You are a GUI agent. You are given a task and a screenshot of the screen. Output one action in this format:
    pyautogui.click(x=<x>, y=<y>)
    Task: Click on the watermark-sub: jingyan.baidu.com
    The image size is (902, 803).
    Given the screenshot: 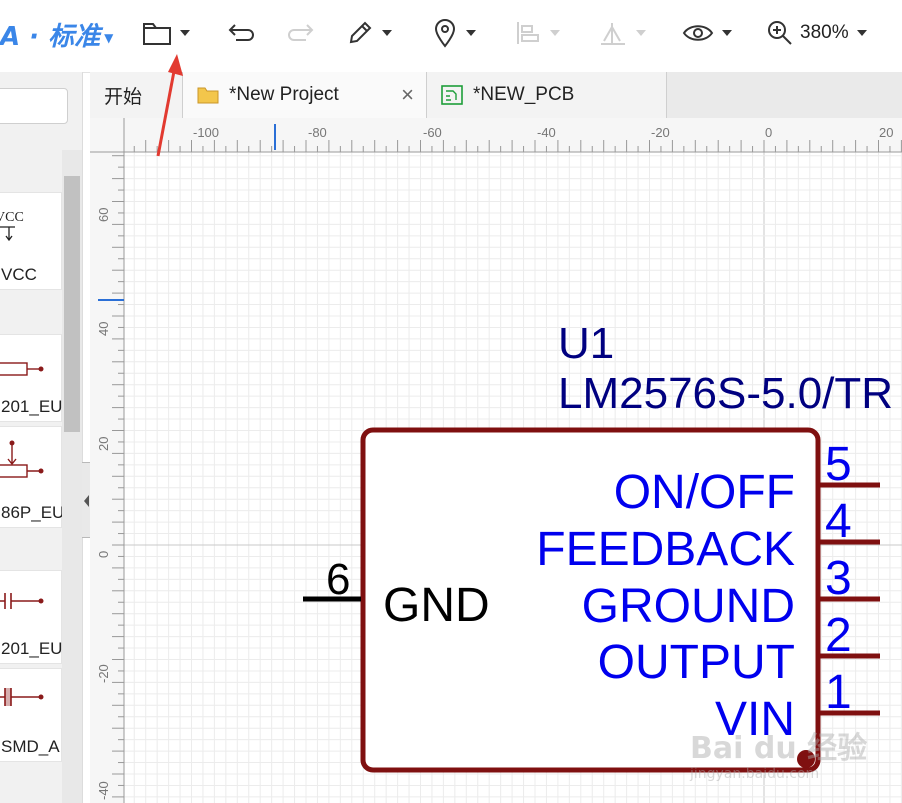 What is the action you would take?
    pyautogui.click(x=754, y=774)
    